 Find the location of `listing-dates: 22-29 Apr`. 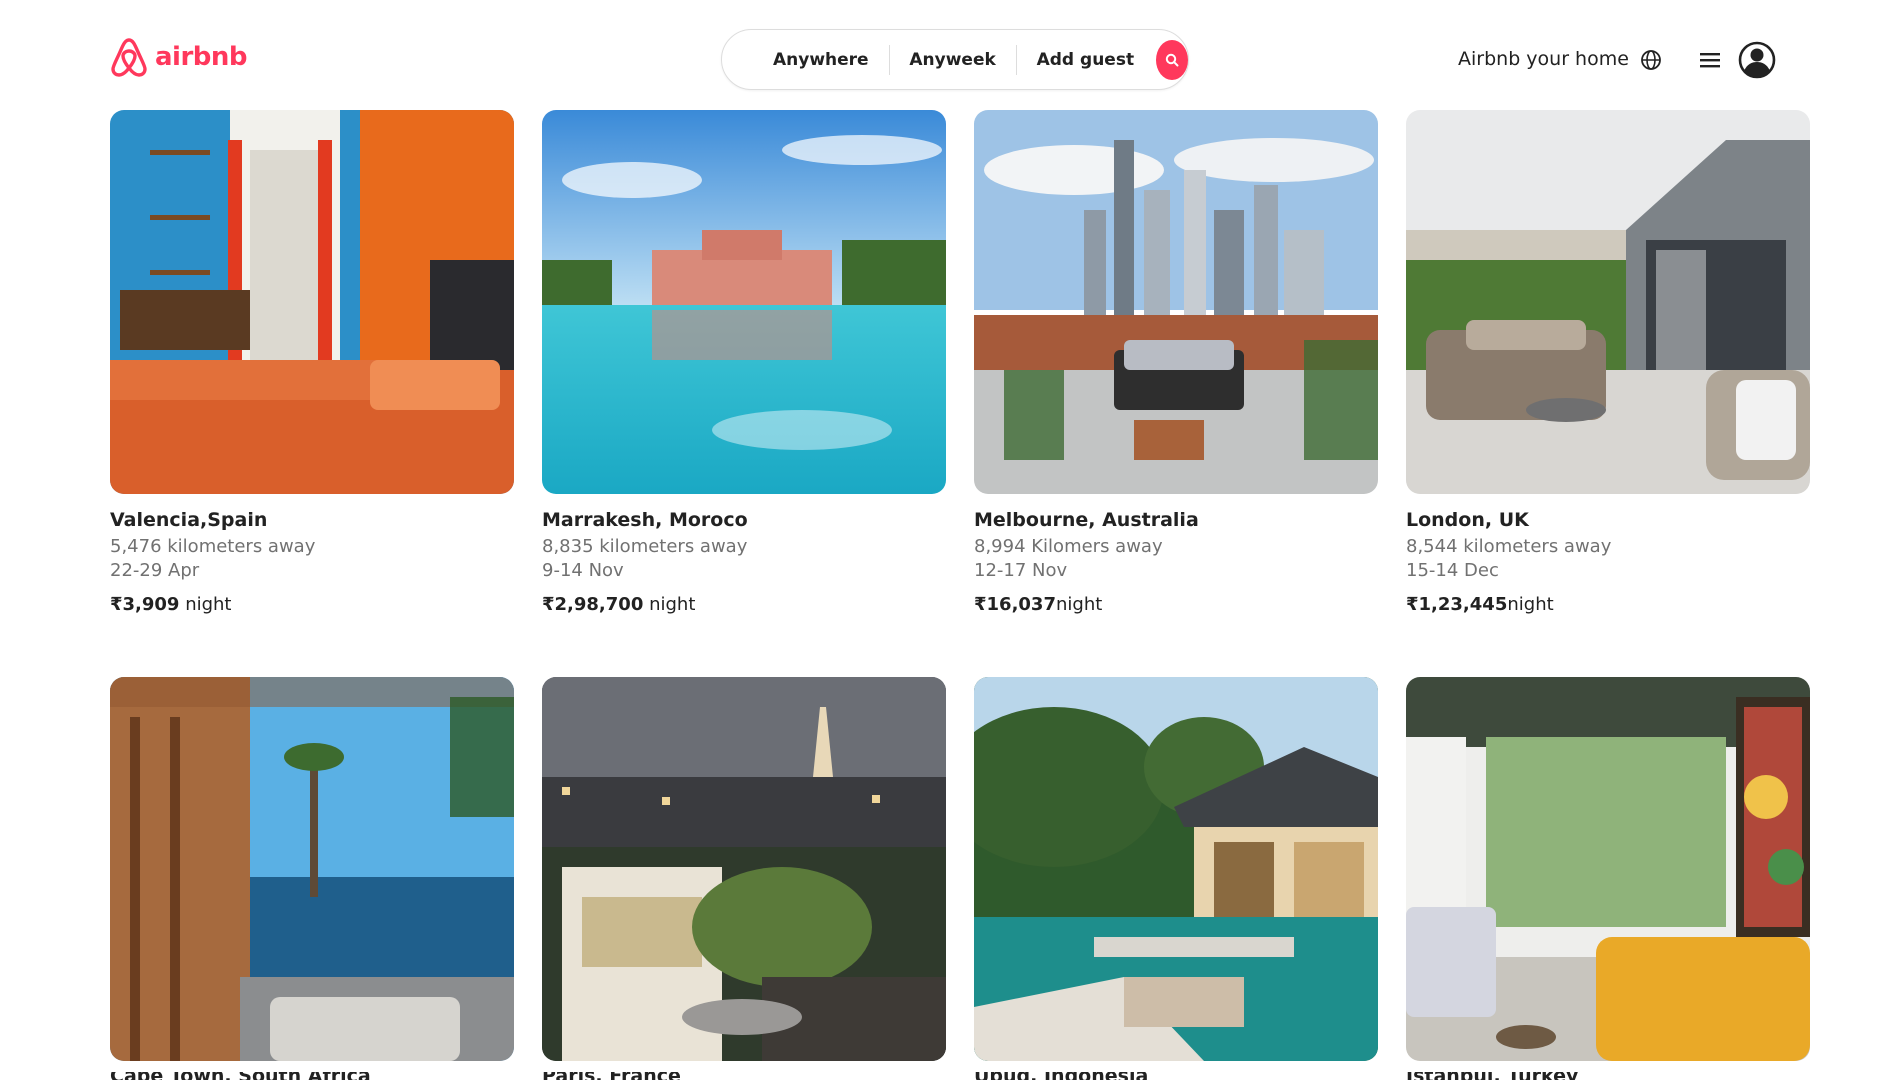

listing-dates: 22-29 Apr is located at coordinates (155, 570).